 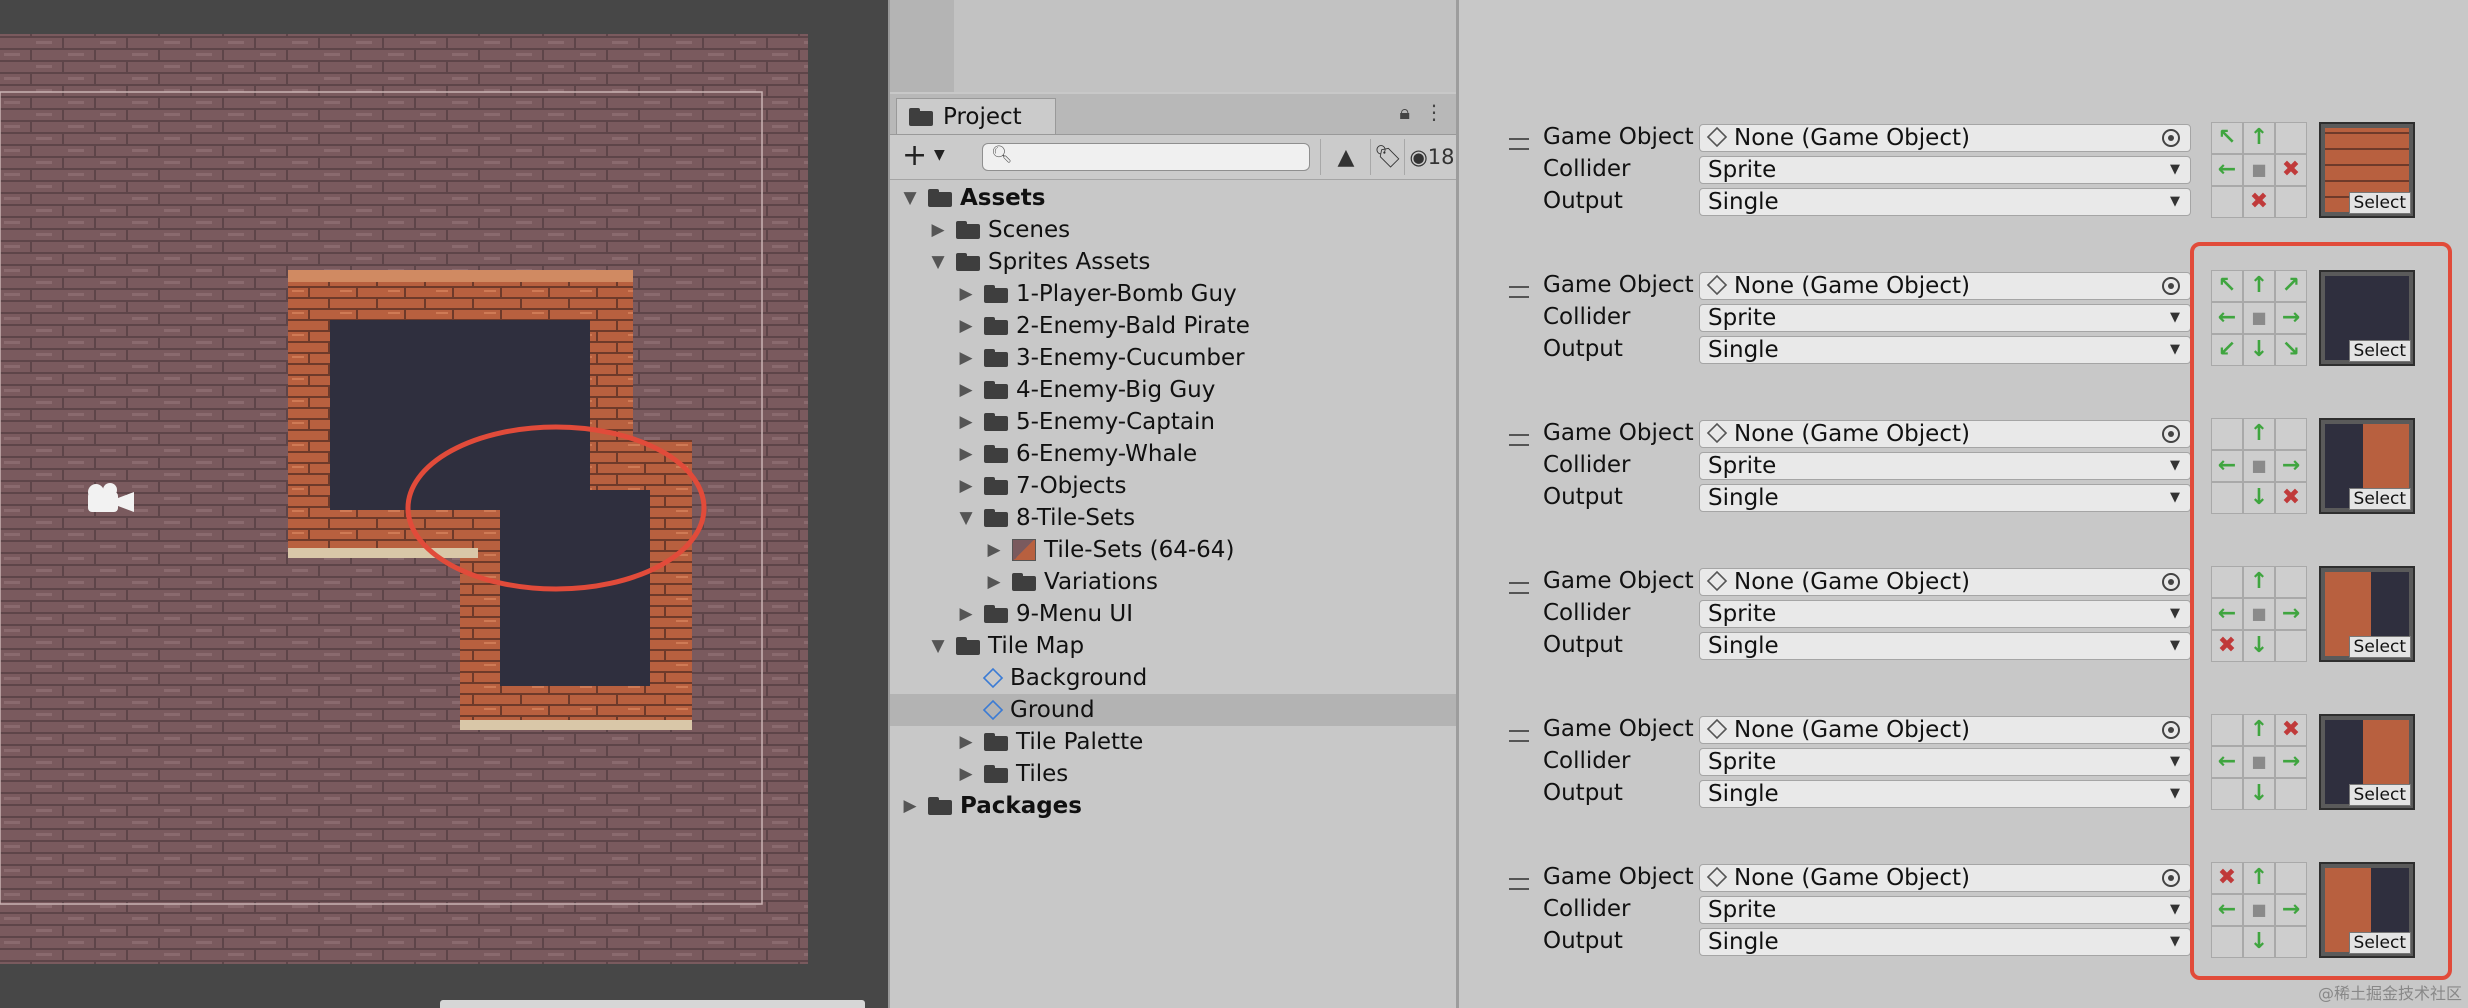 I want to click on tree-item: ▶ Variations, so click(x=1174, y=582).